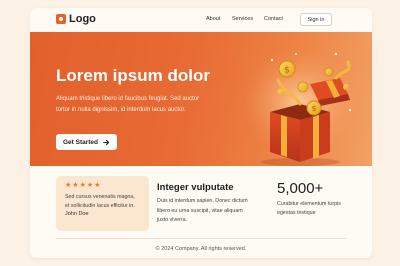 The image size is (400, 266). I want to click on get-started-button: Get Started, so click(86, 142).